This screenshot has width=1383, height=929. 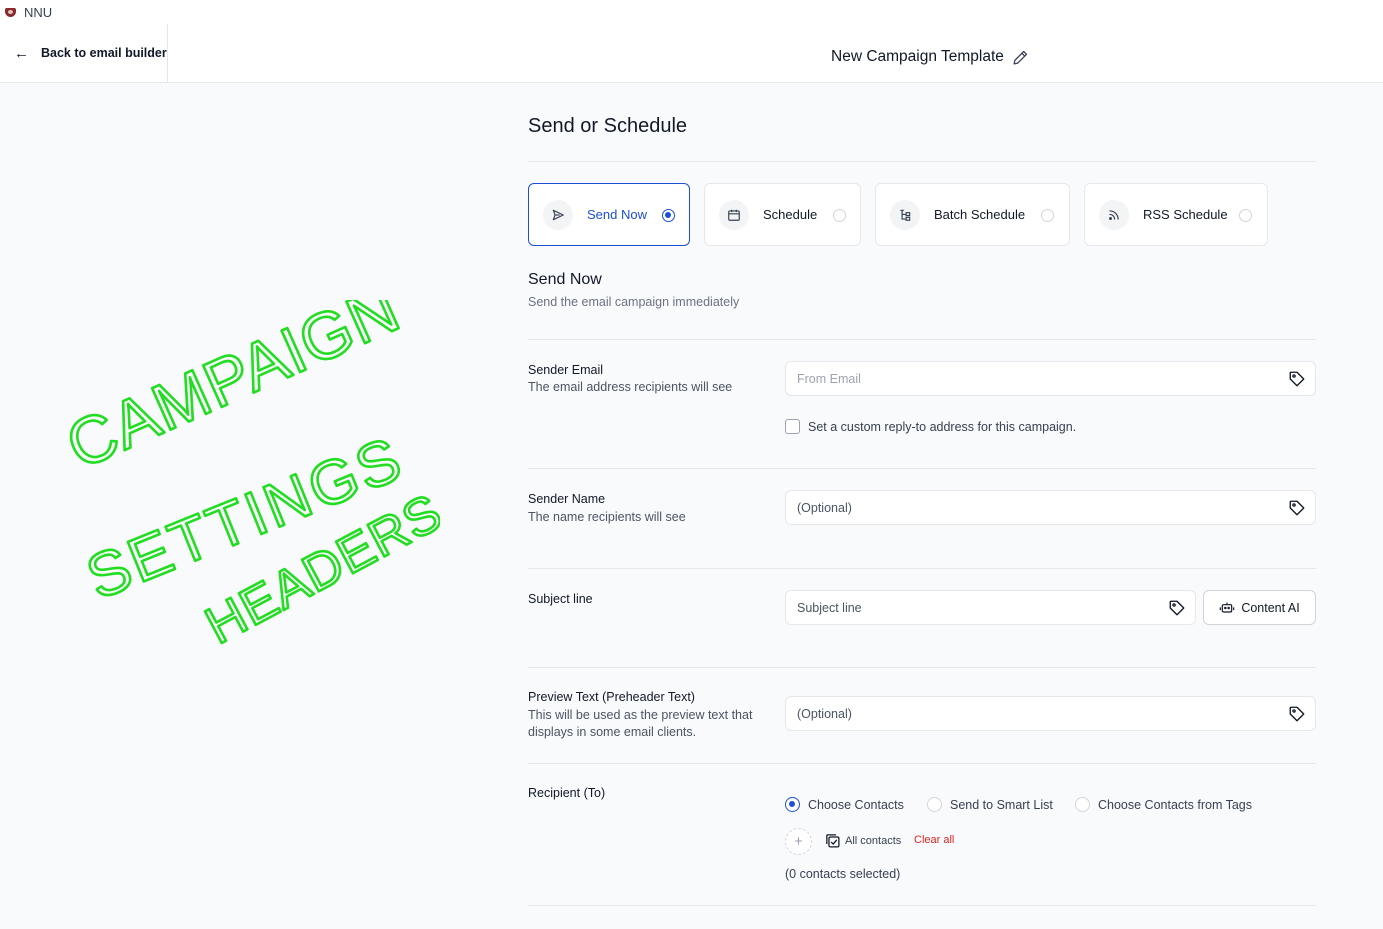 What do you see at coordinates (873, 840) in the screenshot?
I see `all-contacts-label: All contacts` at bounding box center [873, 840].